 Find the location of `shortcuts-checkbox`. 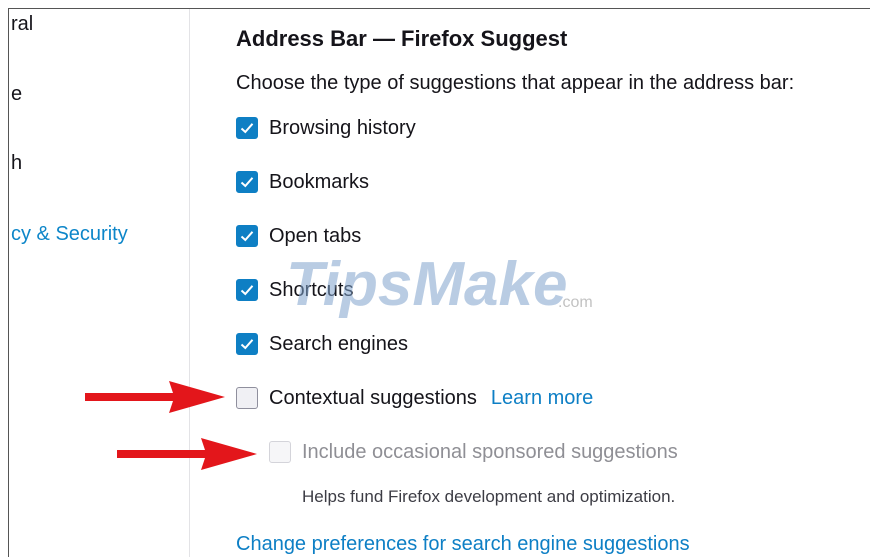

shortcuts-checkbox is located at coordinates (247, 290).